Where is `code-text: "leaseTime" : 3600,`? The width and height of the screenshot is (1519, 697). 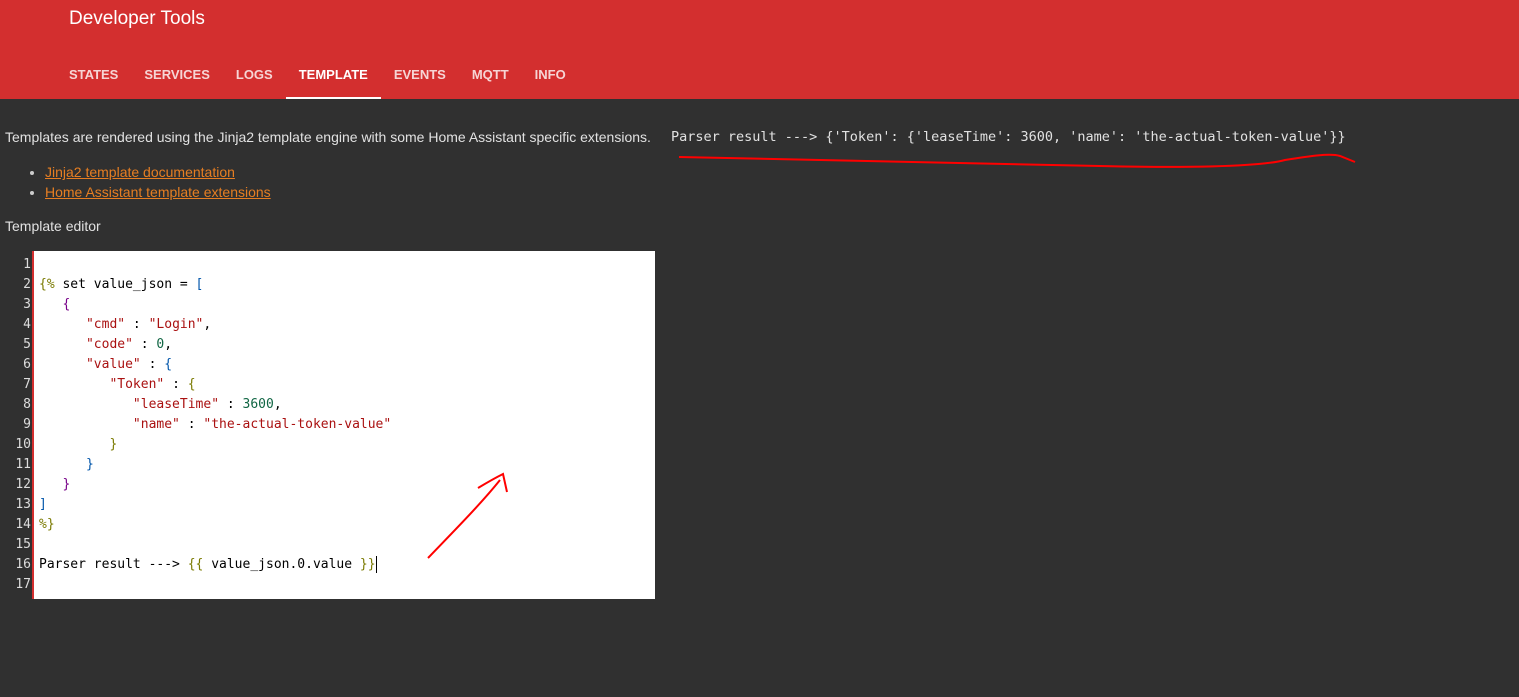
code-text: "leaseTime" : 3600, is located at coordinates (160, 405).